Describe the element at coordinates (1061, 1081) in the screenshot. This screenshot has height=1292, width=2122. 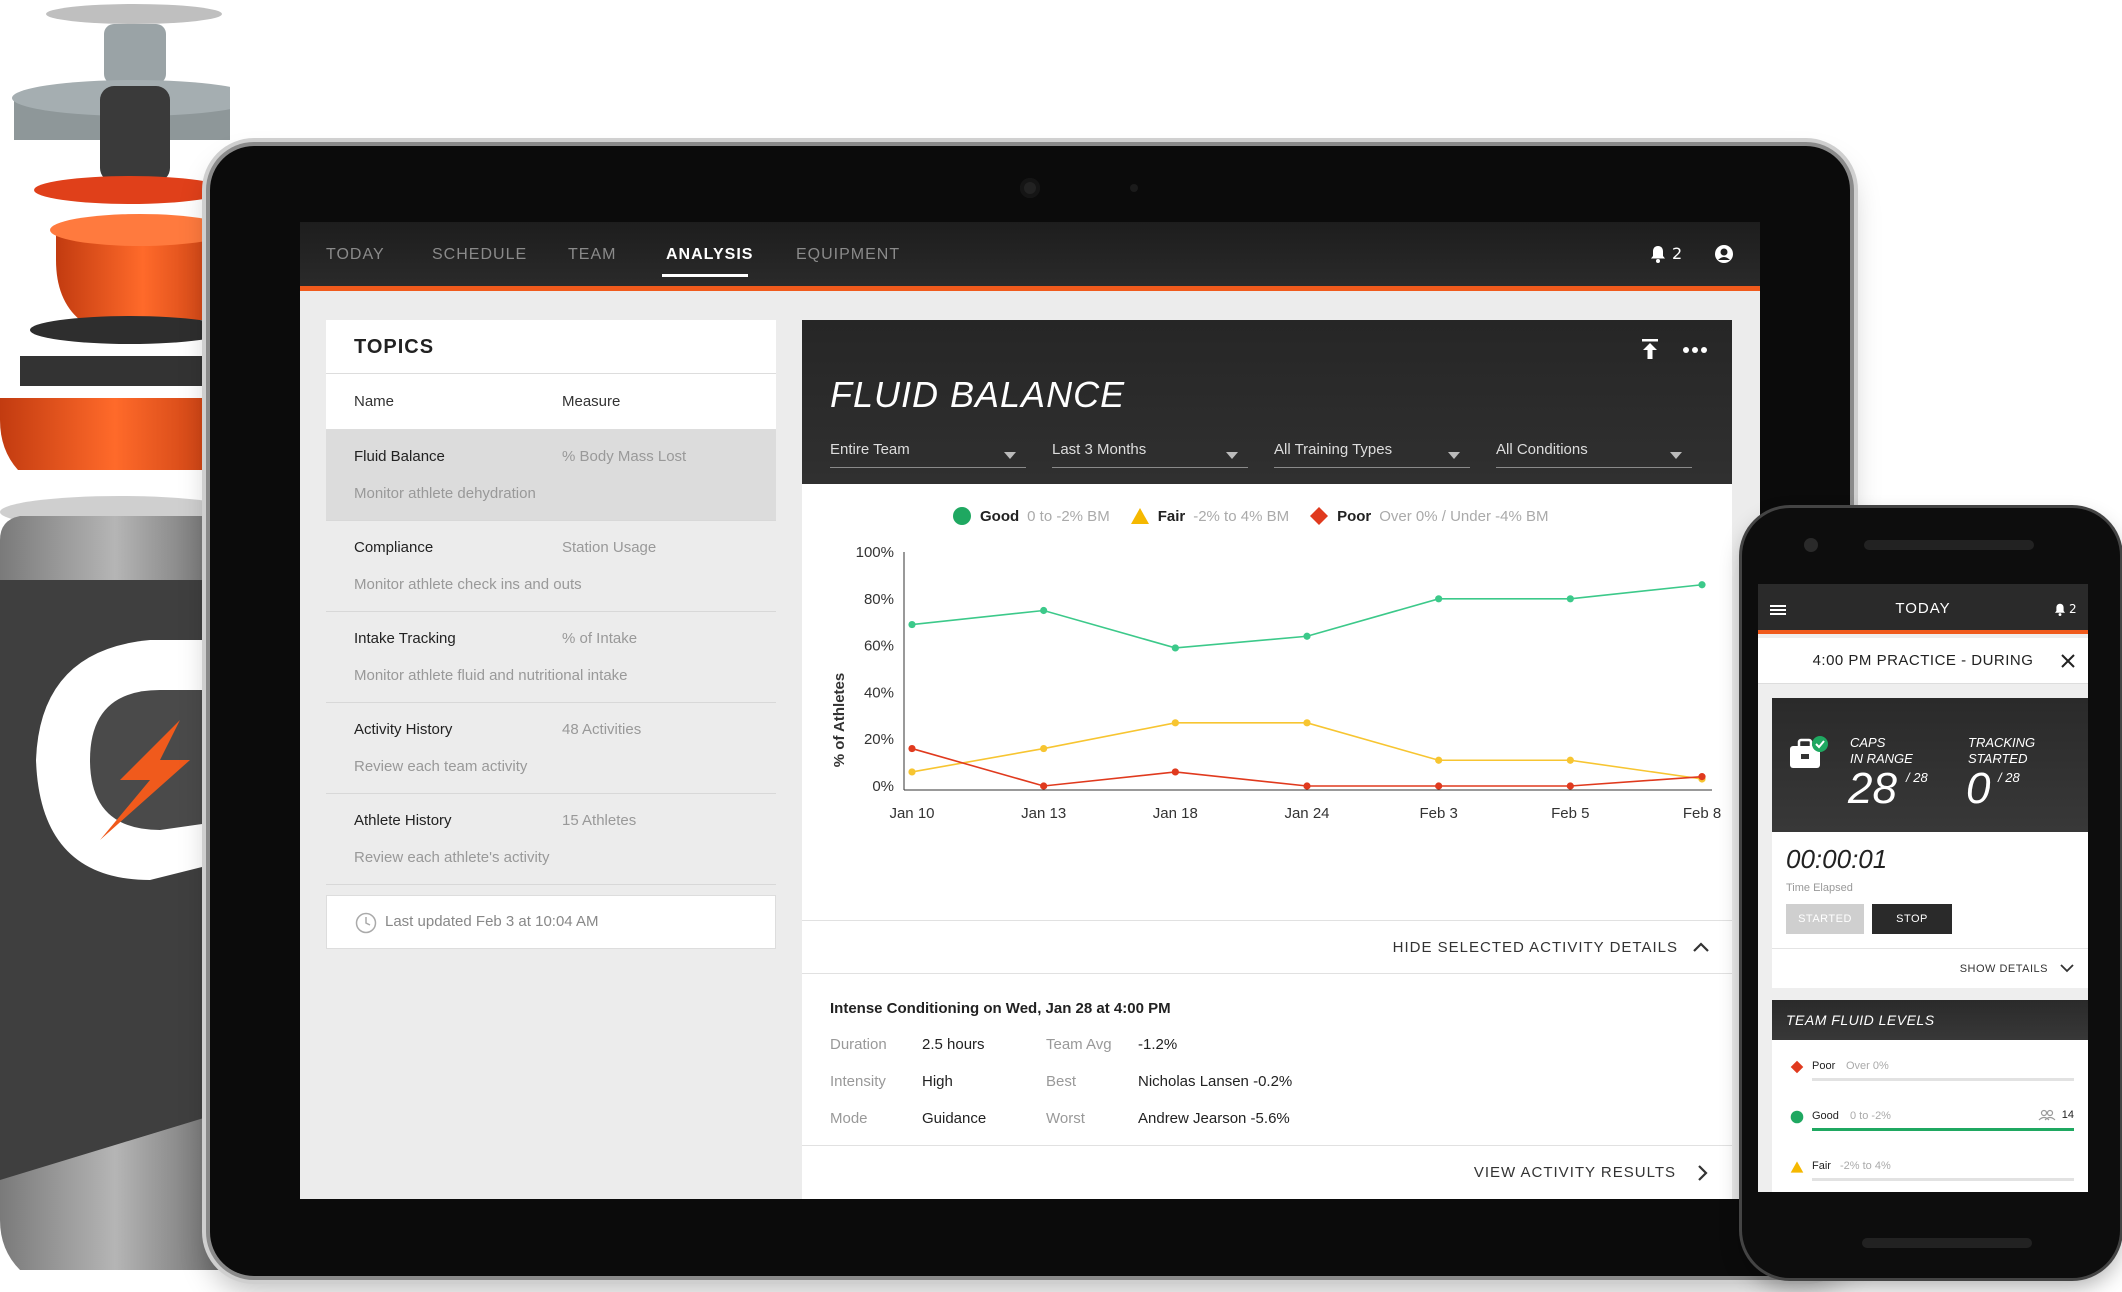
I see `best-label: Best` at that location.